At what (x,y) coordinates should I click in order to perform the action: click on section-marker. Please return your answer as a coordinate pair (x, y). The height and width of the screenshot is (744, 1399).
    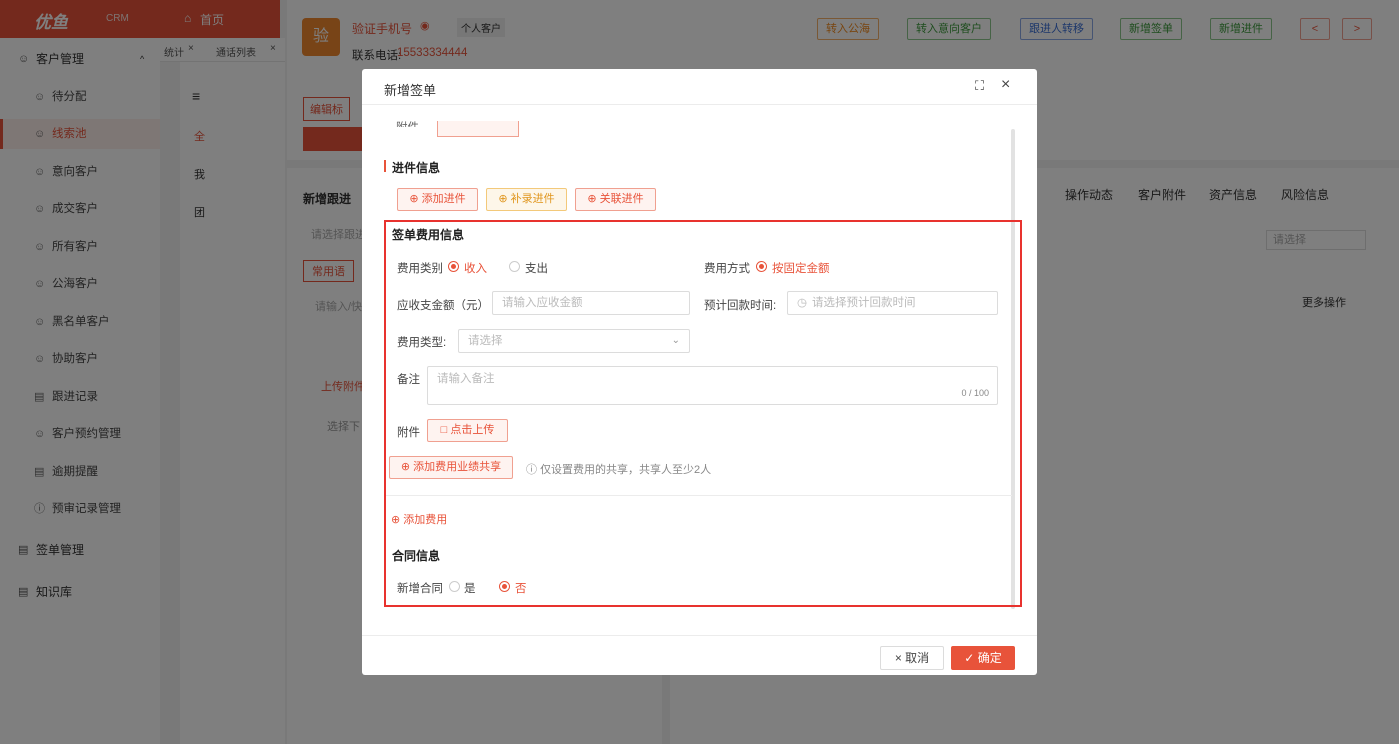
    Looking at the image, I should click on (385, 166).